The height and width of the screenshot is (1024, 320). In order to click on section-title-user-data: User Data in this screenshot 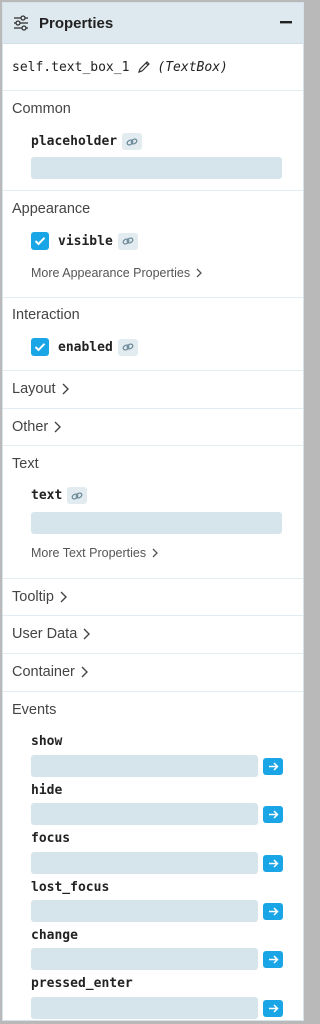, I will do `click(45, 634)`.